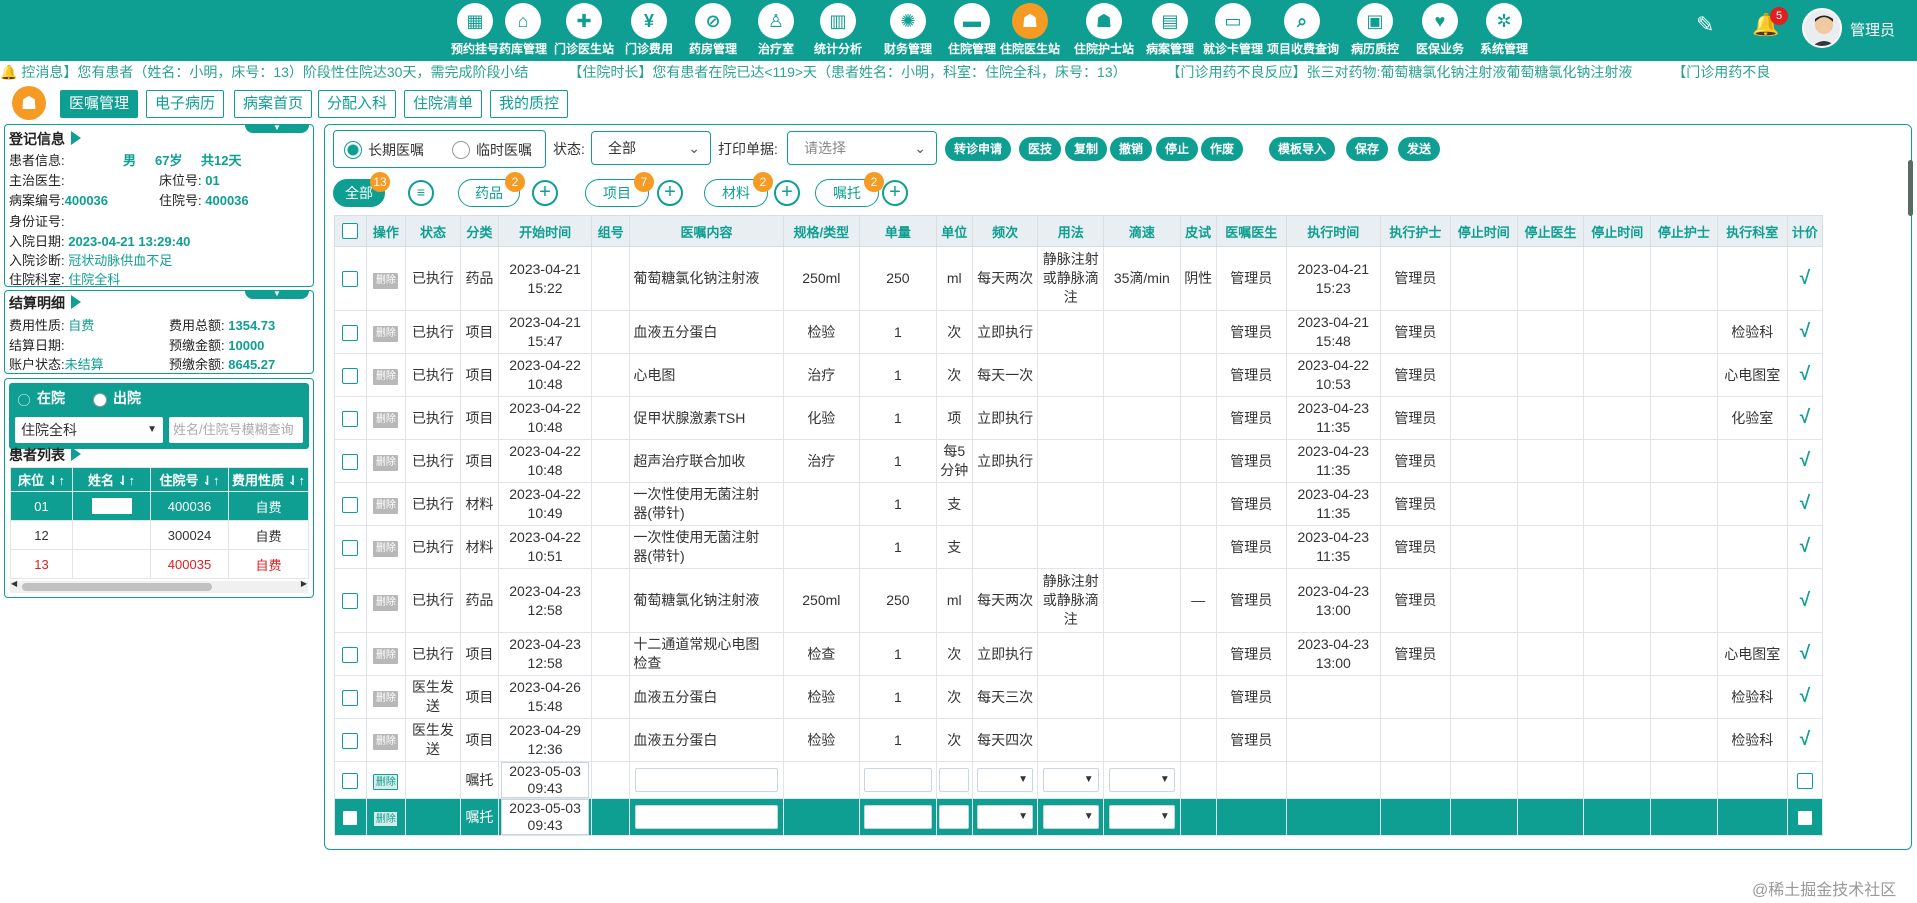 The image size is (1917, 903). Describe the element at coordinates (1233, 31) in the screenshot. I see `nav-card: ▭ 就诊卡管理` at that location.